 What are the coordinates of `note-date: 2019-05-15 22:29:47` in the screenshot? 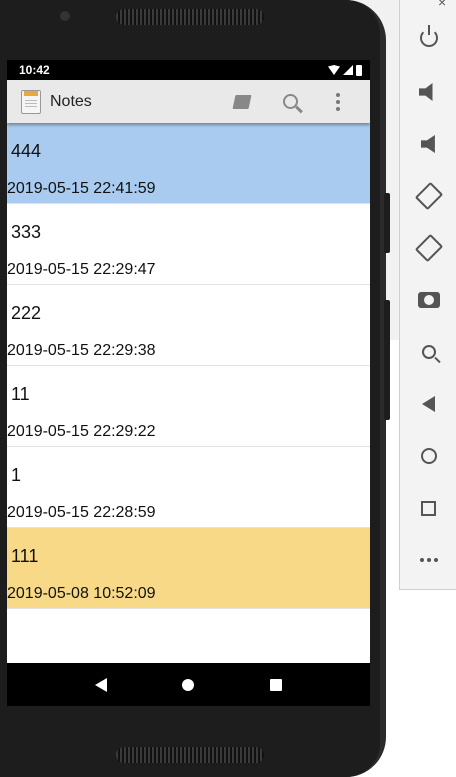 It's located at (81, 269).